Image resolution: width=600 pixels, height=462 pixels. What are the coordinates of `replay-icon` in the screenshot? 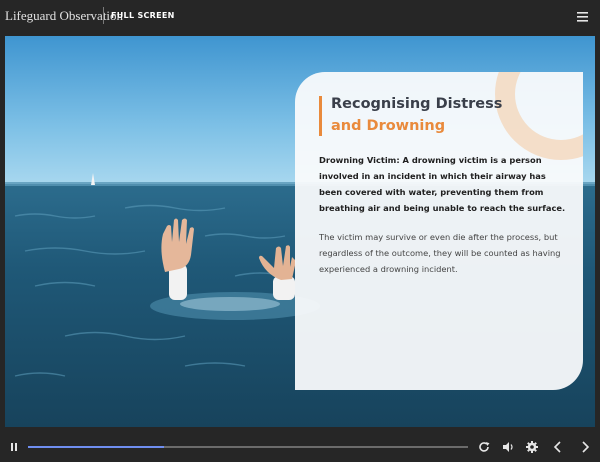 It's located at (484, 447).